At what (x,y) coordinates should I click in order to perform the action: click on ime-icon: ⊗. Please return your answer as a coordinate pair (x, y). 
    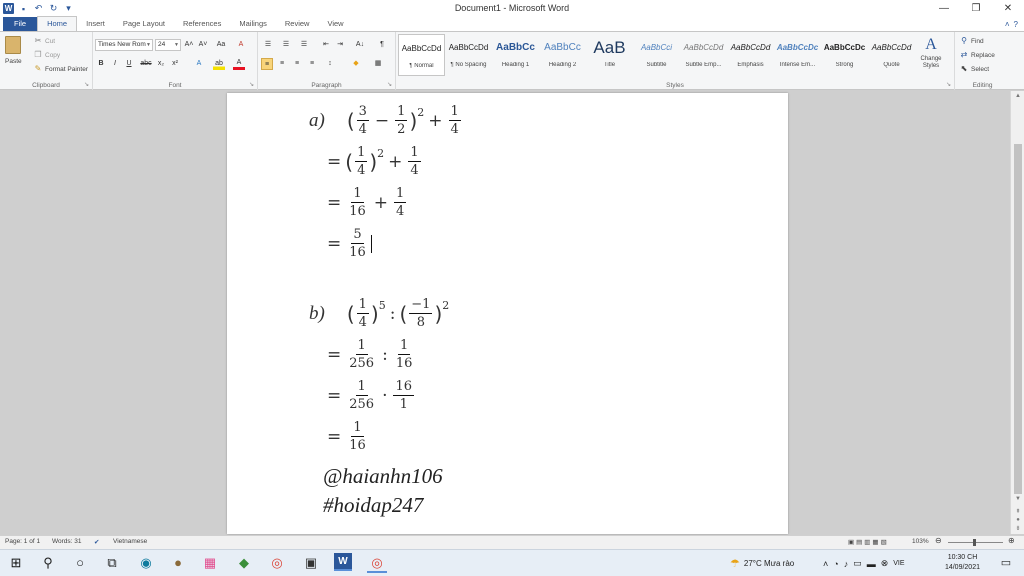
    Looking at the image, I should click on (885, 563).